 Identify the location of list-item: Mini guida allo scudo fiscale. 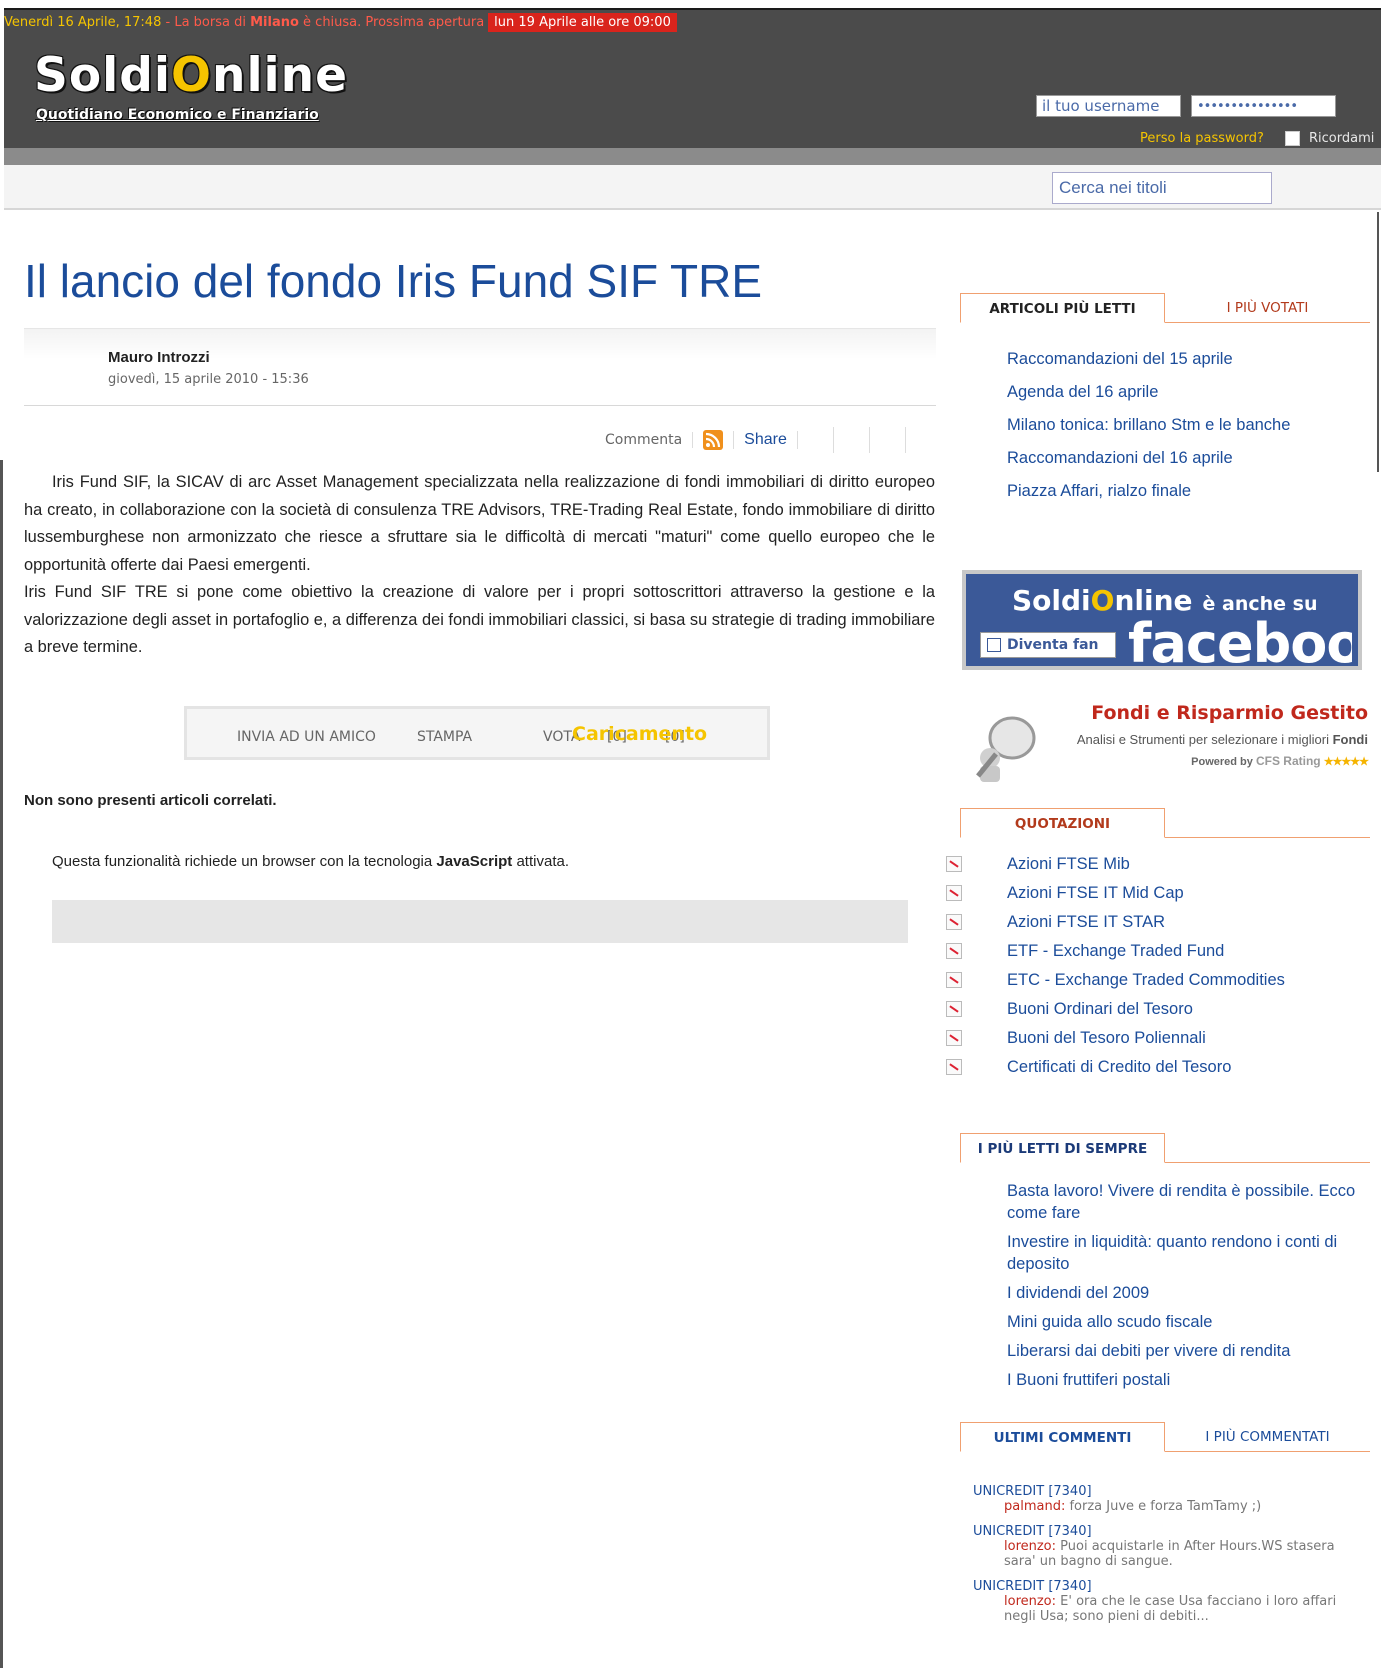
(1187, 1322).